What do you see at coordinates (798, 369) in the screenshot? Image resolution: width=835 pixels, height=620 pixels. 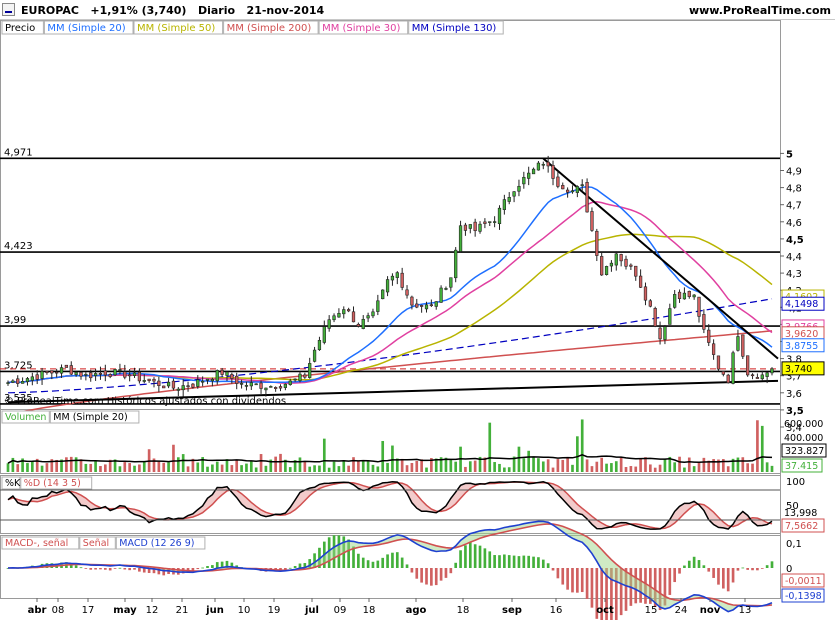 I see `price-tag: 3,740` at bounding box center [798, 369].